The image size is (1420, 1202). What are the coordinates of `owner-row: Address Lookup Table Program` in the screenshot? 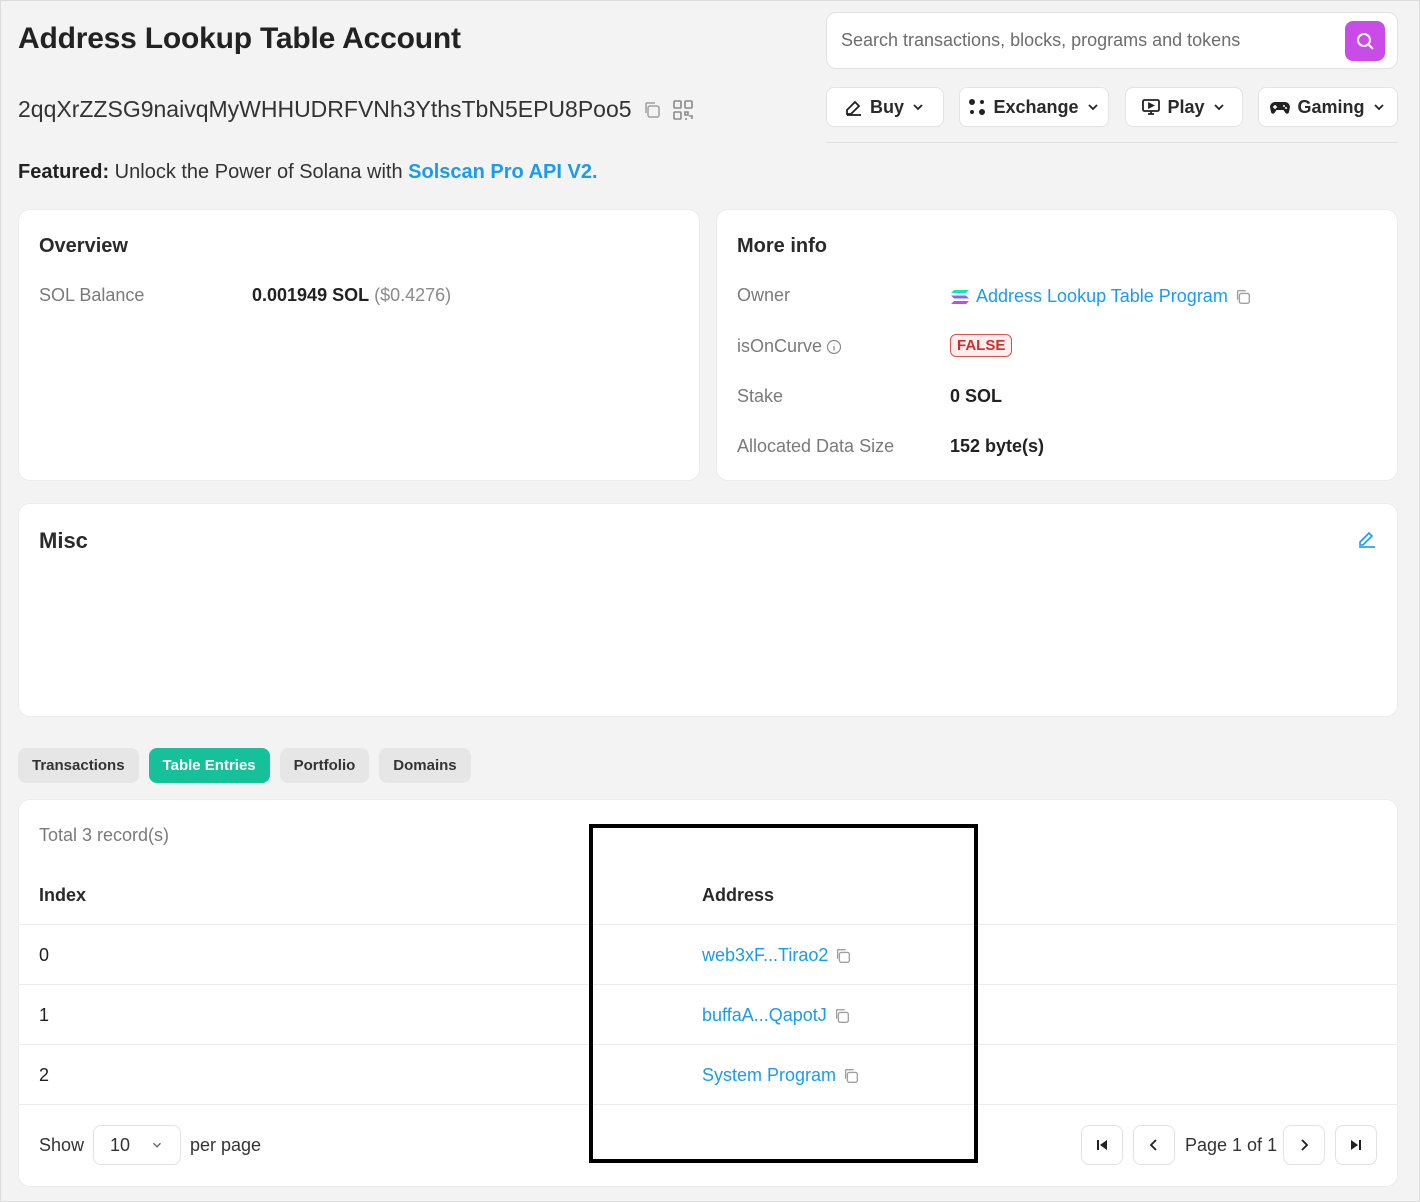 It's located at (1101, 296).